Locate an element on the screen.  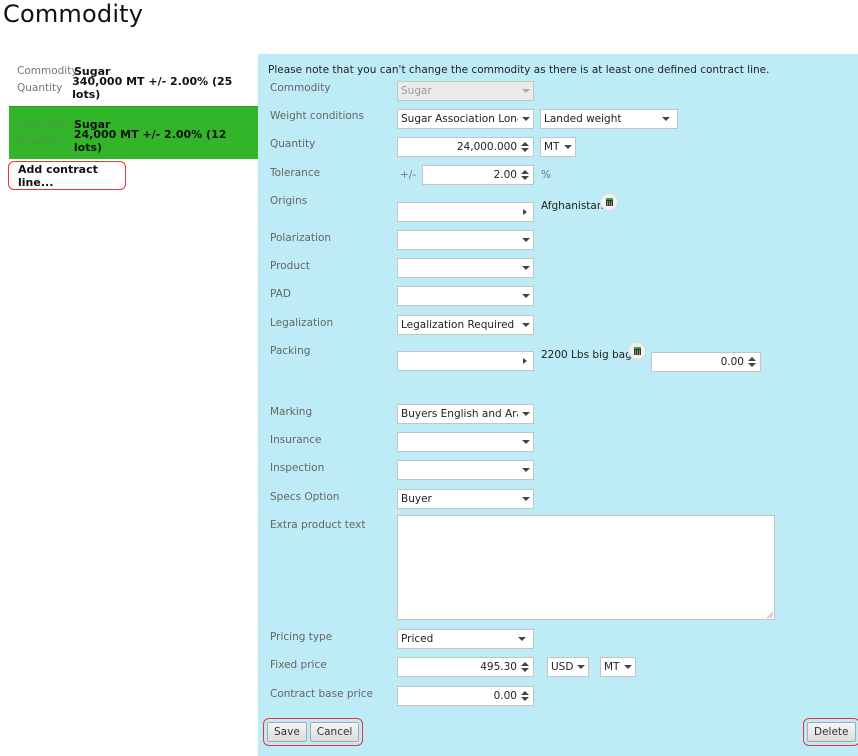
extra-product-text-label: Extra product text is located at coordinates (318, 525).